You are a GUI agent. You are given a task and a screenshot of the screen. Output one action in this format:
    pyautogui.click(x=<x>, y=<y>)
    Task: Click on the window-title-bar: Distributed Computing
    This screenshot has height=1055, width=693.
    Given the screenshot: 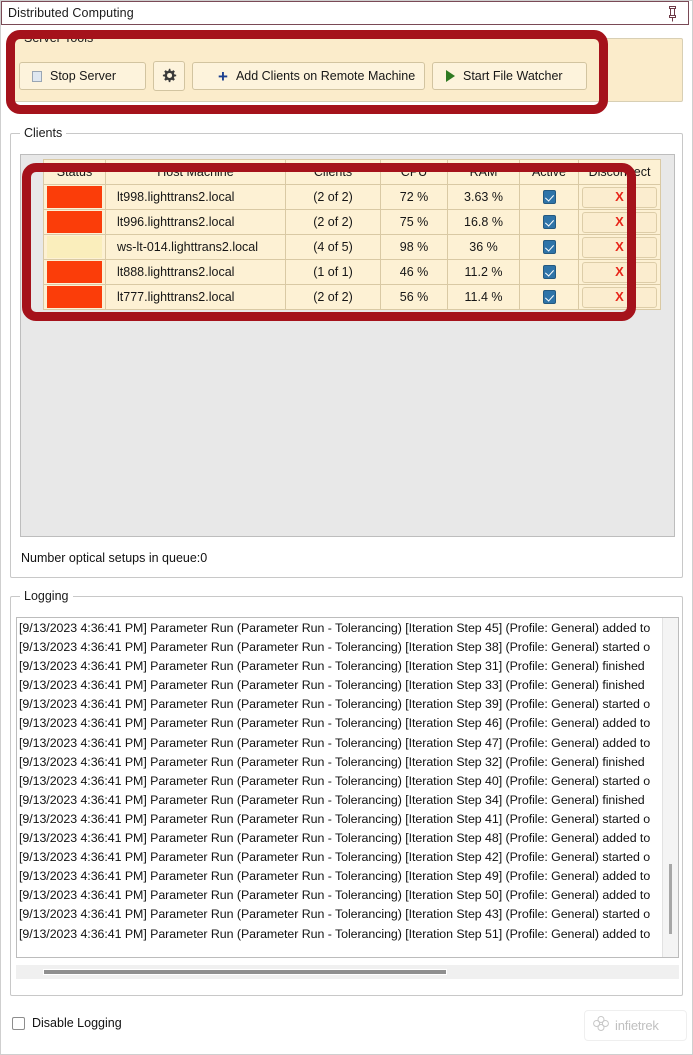 What is the action you would take?
    pyautogui.click(x=345, y=13)
    